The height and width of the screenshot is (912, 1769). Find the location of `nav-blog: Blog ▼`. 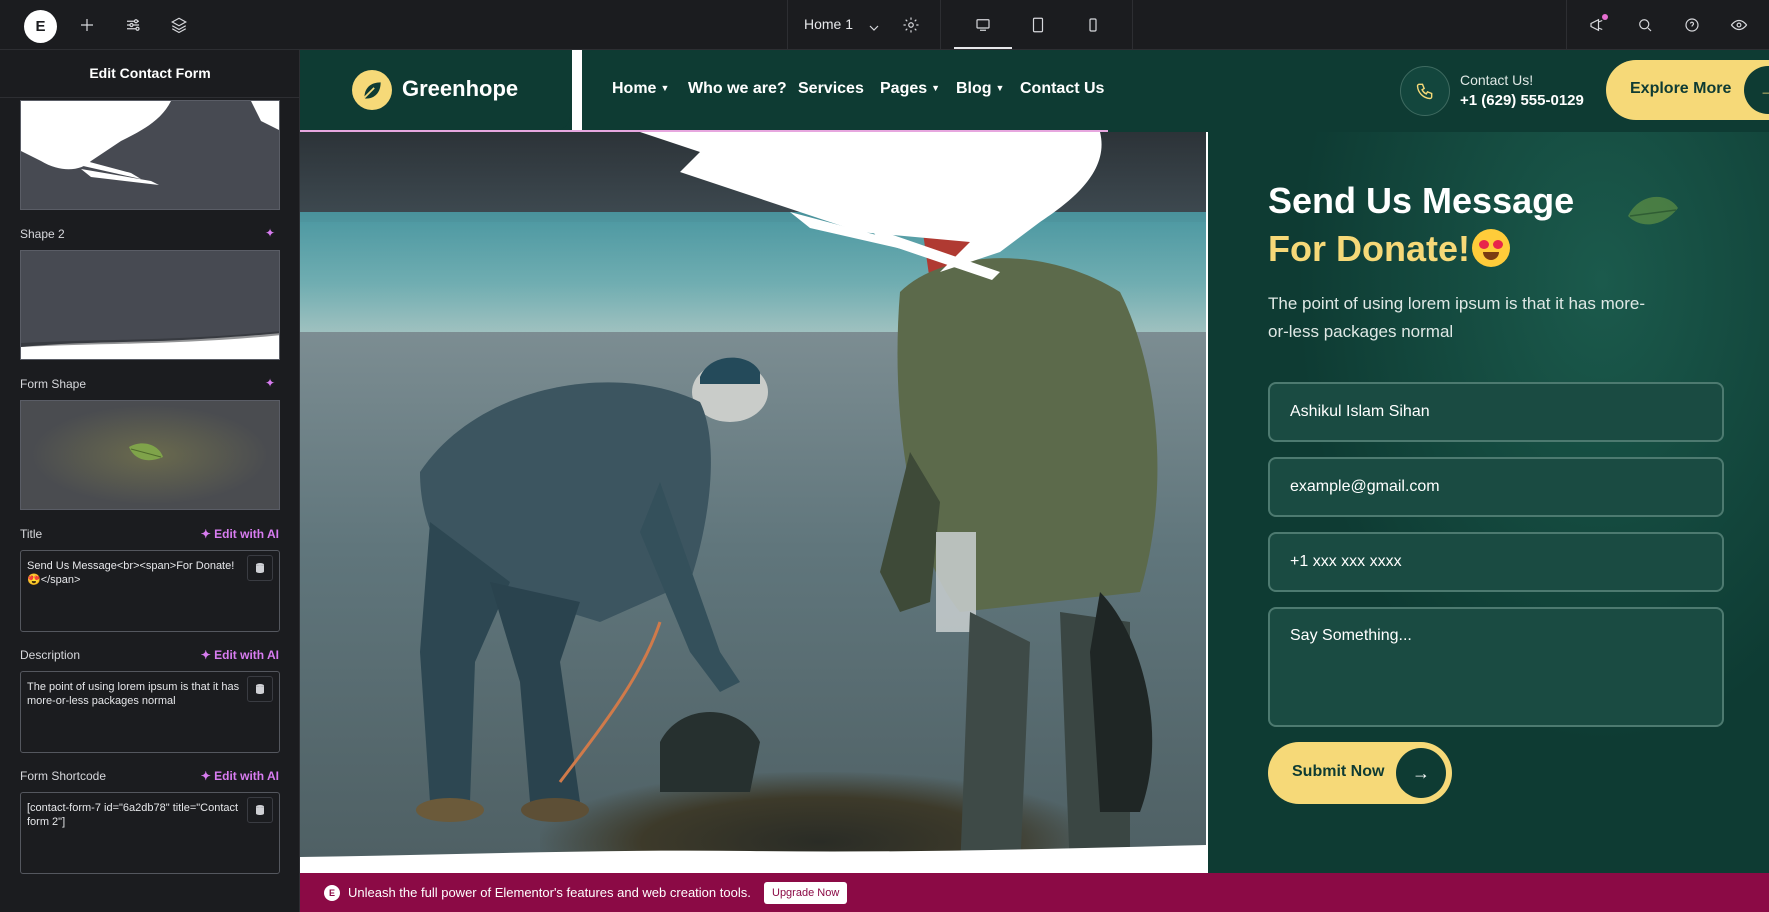

nav-blog: Blog ▼ is located at coordinates (980, 89).